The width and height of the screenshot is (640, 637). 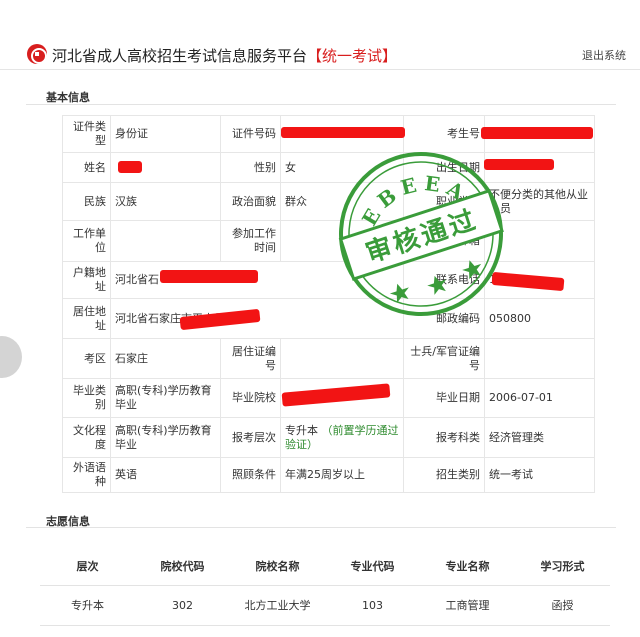 What do you see at coordinates (444, 134) in the screenshot?
I see `exam-number-label: 考生号` at bounding box center [444, 134].